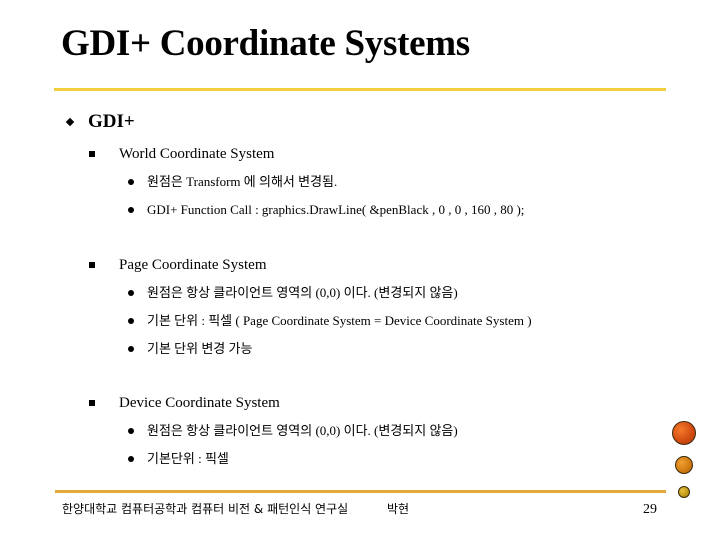 The height and width of the screenshot is (540, 720). I want to click on bullet-text: 원점은 Transform 에 의해서 변경됨., so click(242, 181).